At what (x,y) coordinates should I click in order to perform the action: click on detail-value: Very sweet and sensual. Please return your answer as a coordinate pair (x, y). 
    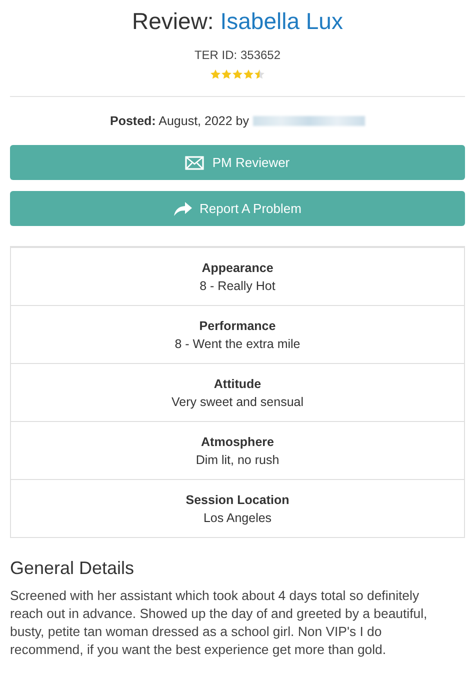
    Looking at the image, I should click on (237, 401).